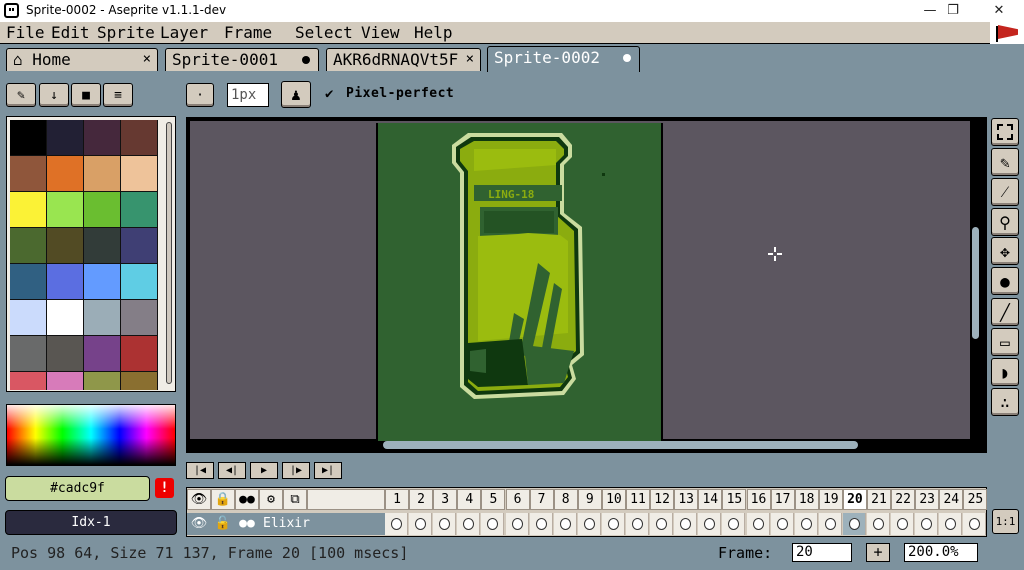  Describe the element at coordinates (1005, 342) in the screenshot. I see `rectangle-tool-icon: ▭` at that location.